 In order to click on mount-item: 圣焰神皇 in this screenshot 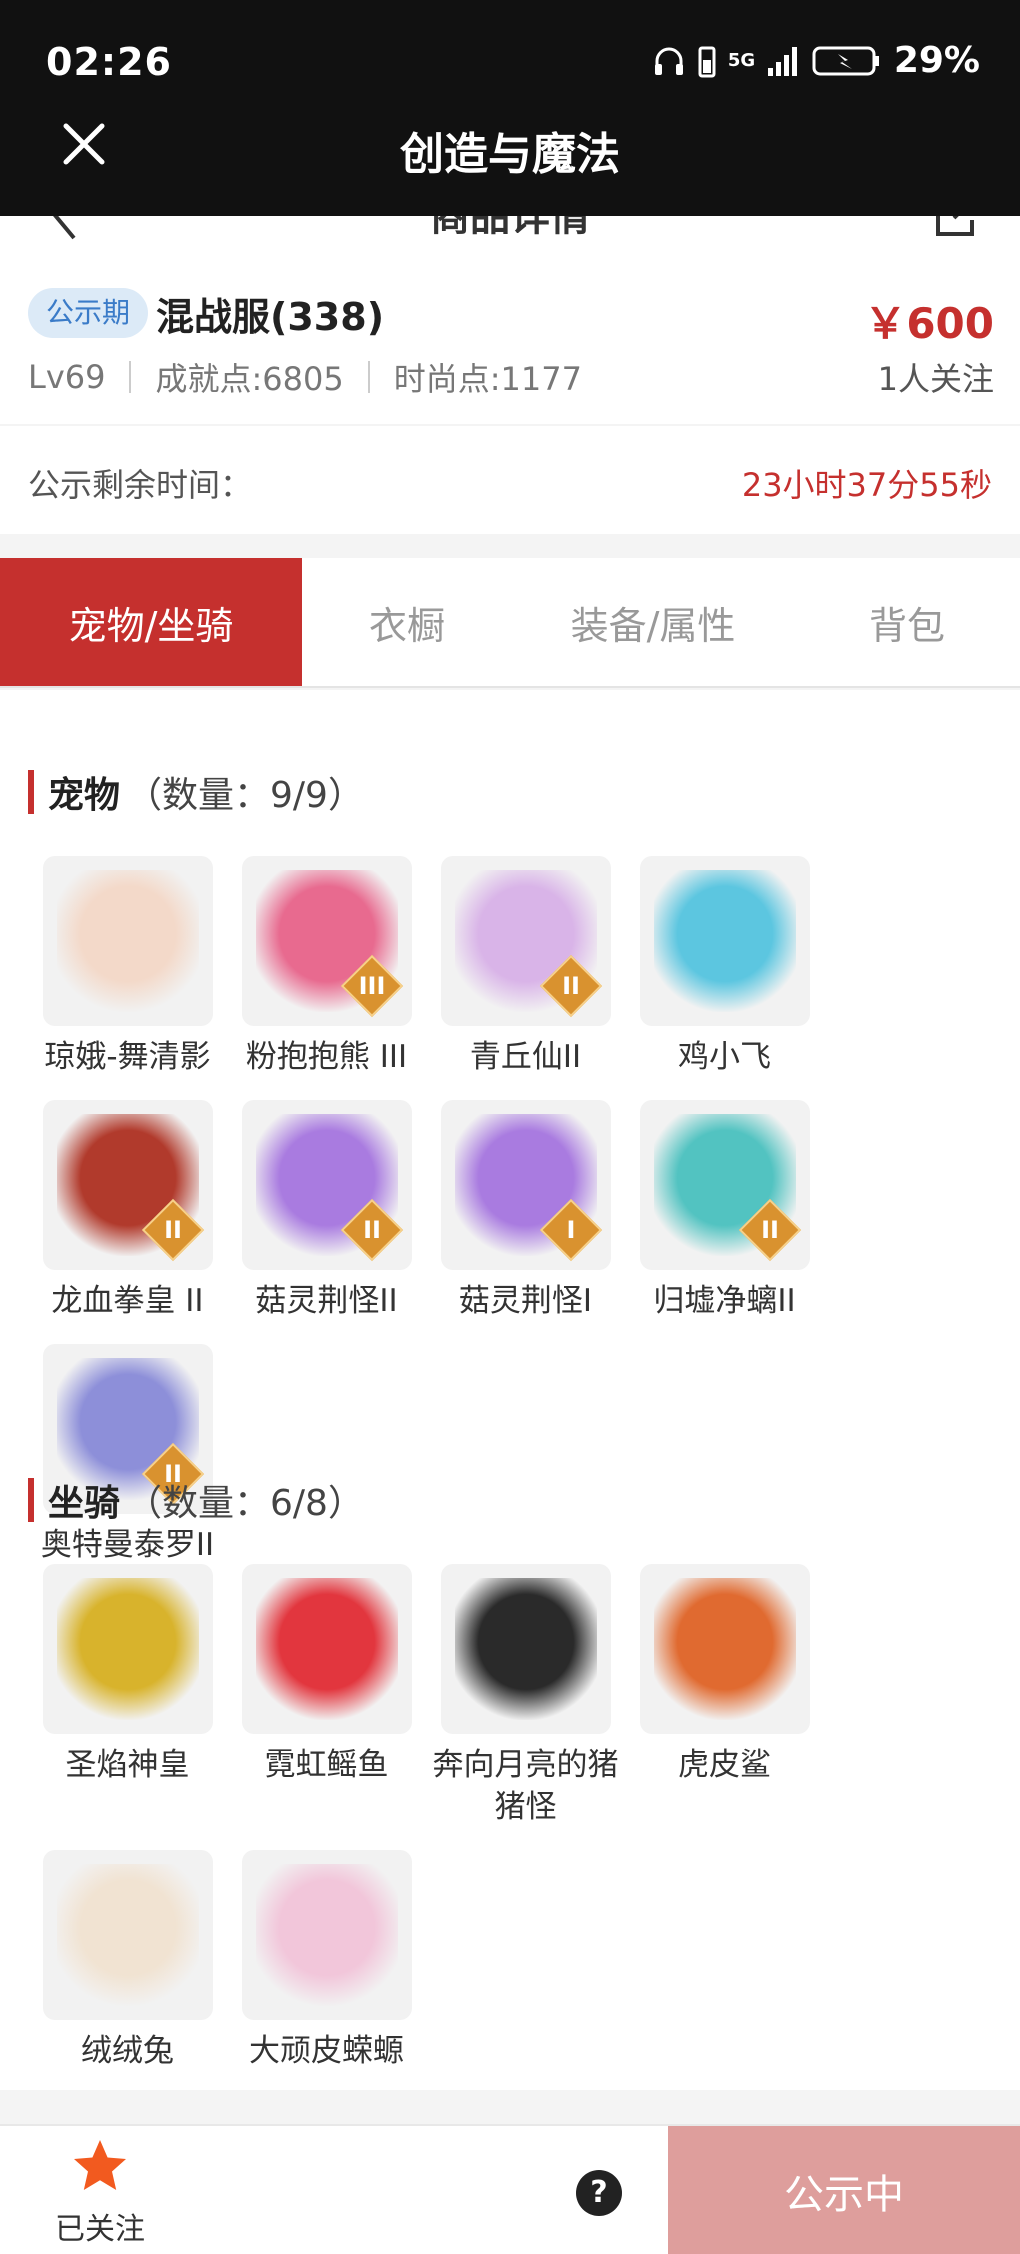, I will do `click(127, 1696)`.